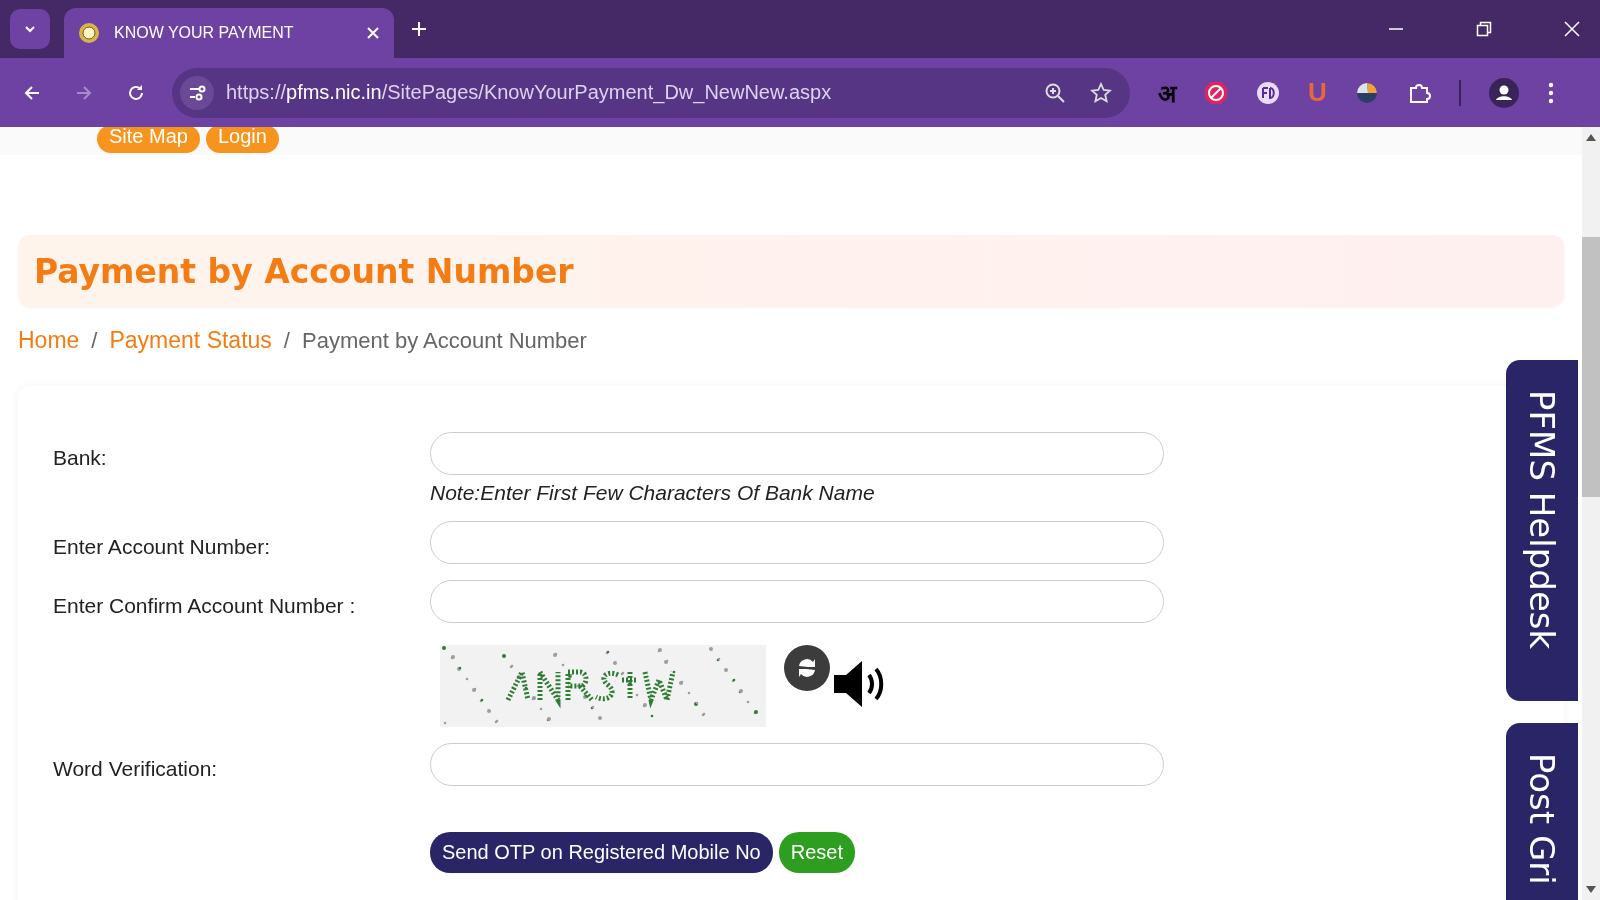  What do you see at coordinates (1572, 29) in the screenshot?
I see `close-window-icon` at bounding box center [1572, 29].